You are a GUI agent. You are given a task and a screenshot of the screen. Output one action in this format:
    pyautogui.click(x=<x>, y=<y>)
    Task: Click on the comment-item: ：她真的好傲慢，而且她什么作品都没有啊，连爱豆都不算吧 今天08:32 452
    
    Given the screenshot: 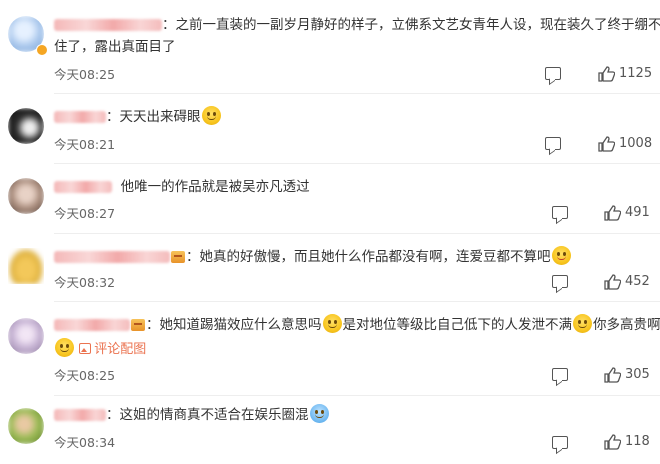 What is the action you would take?
    pyautogui.click(x=330, y=268)
    